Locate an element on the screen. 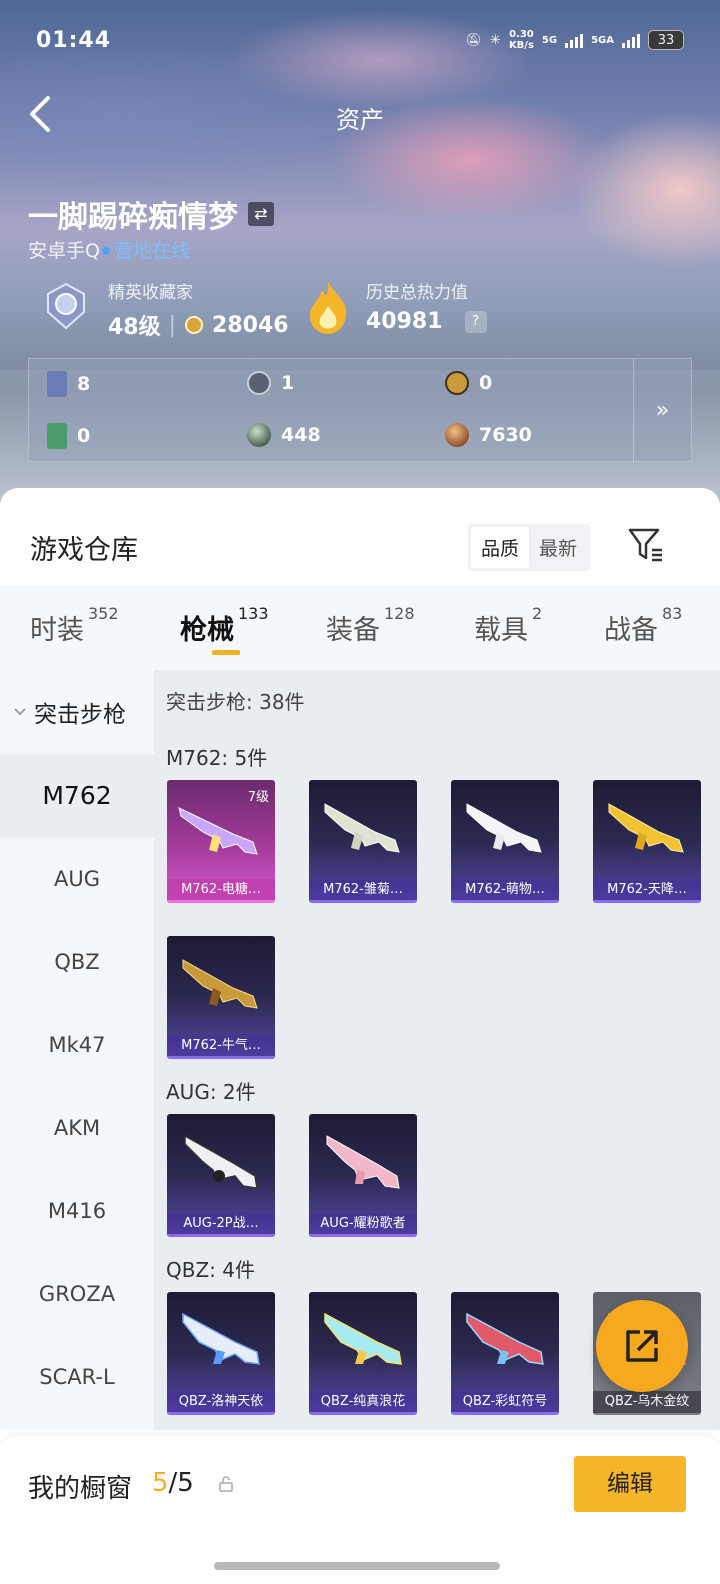 Image resolution: width=720 pixels, height=1584 pixels. weapon-card: QBZ-彩虹符号 is located at coordinates (505, 1353).